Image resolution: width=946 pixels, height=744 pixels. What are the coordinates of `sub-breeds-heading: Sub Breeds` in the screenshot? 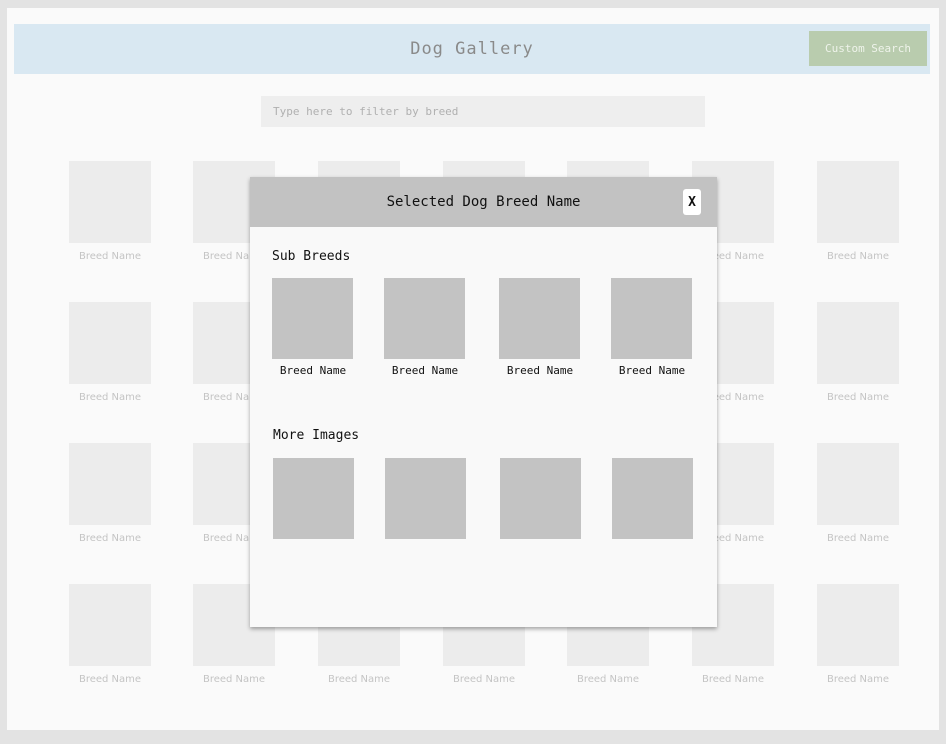 It's located at (311, 256).